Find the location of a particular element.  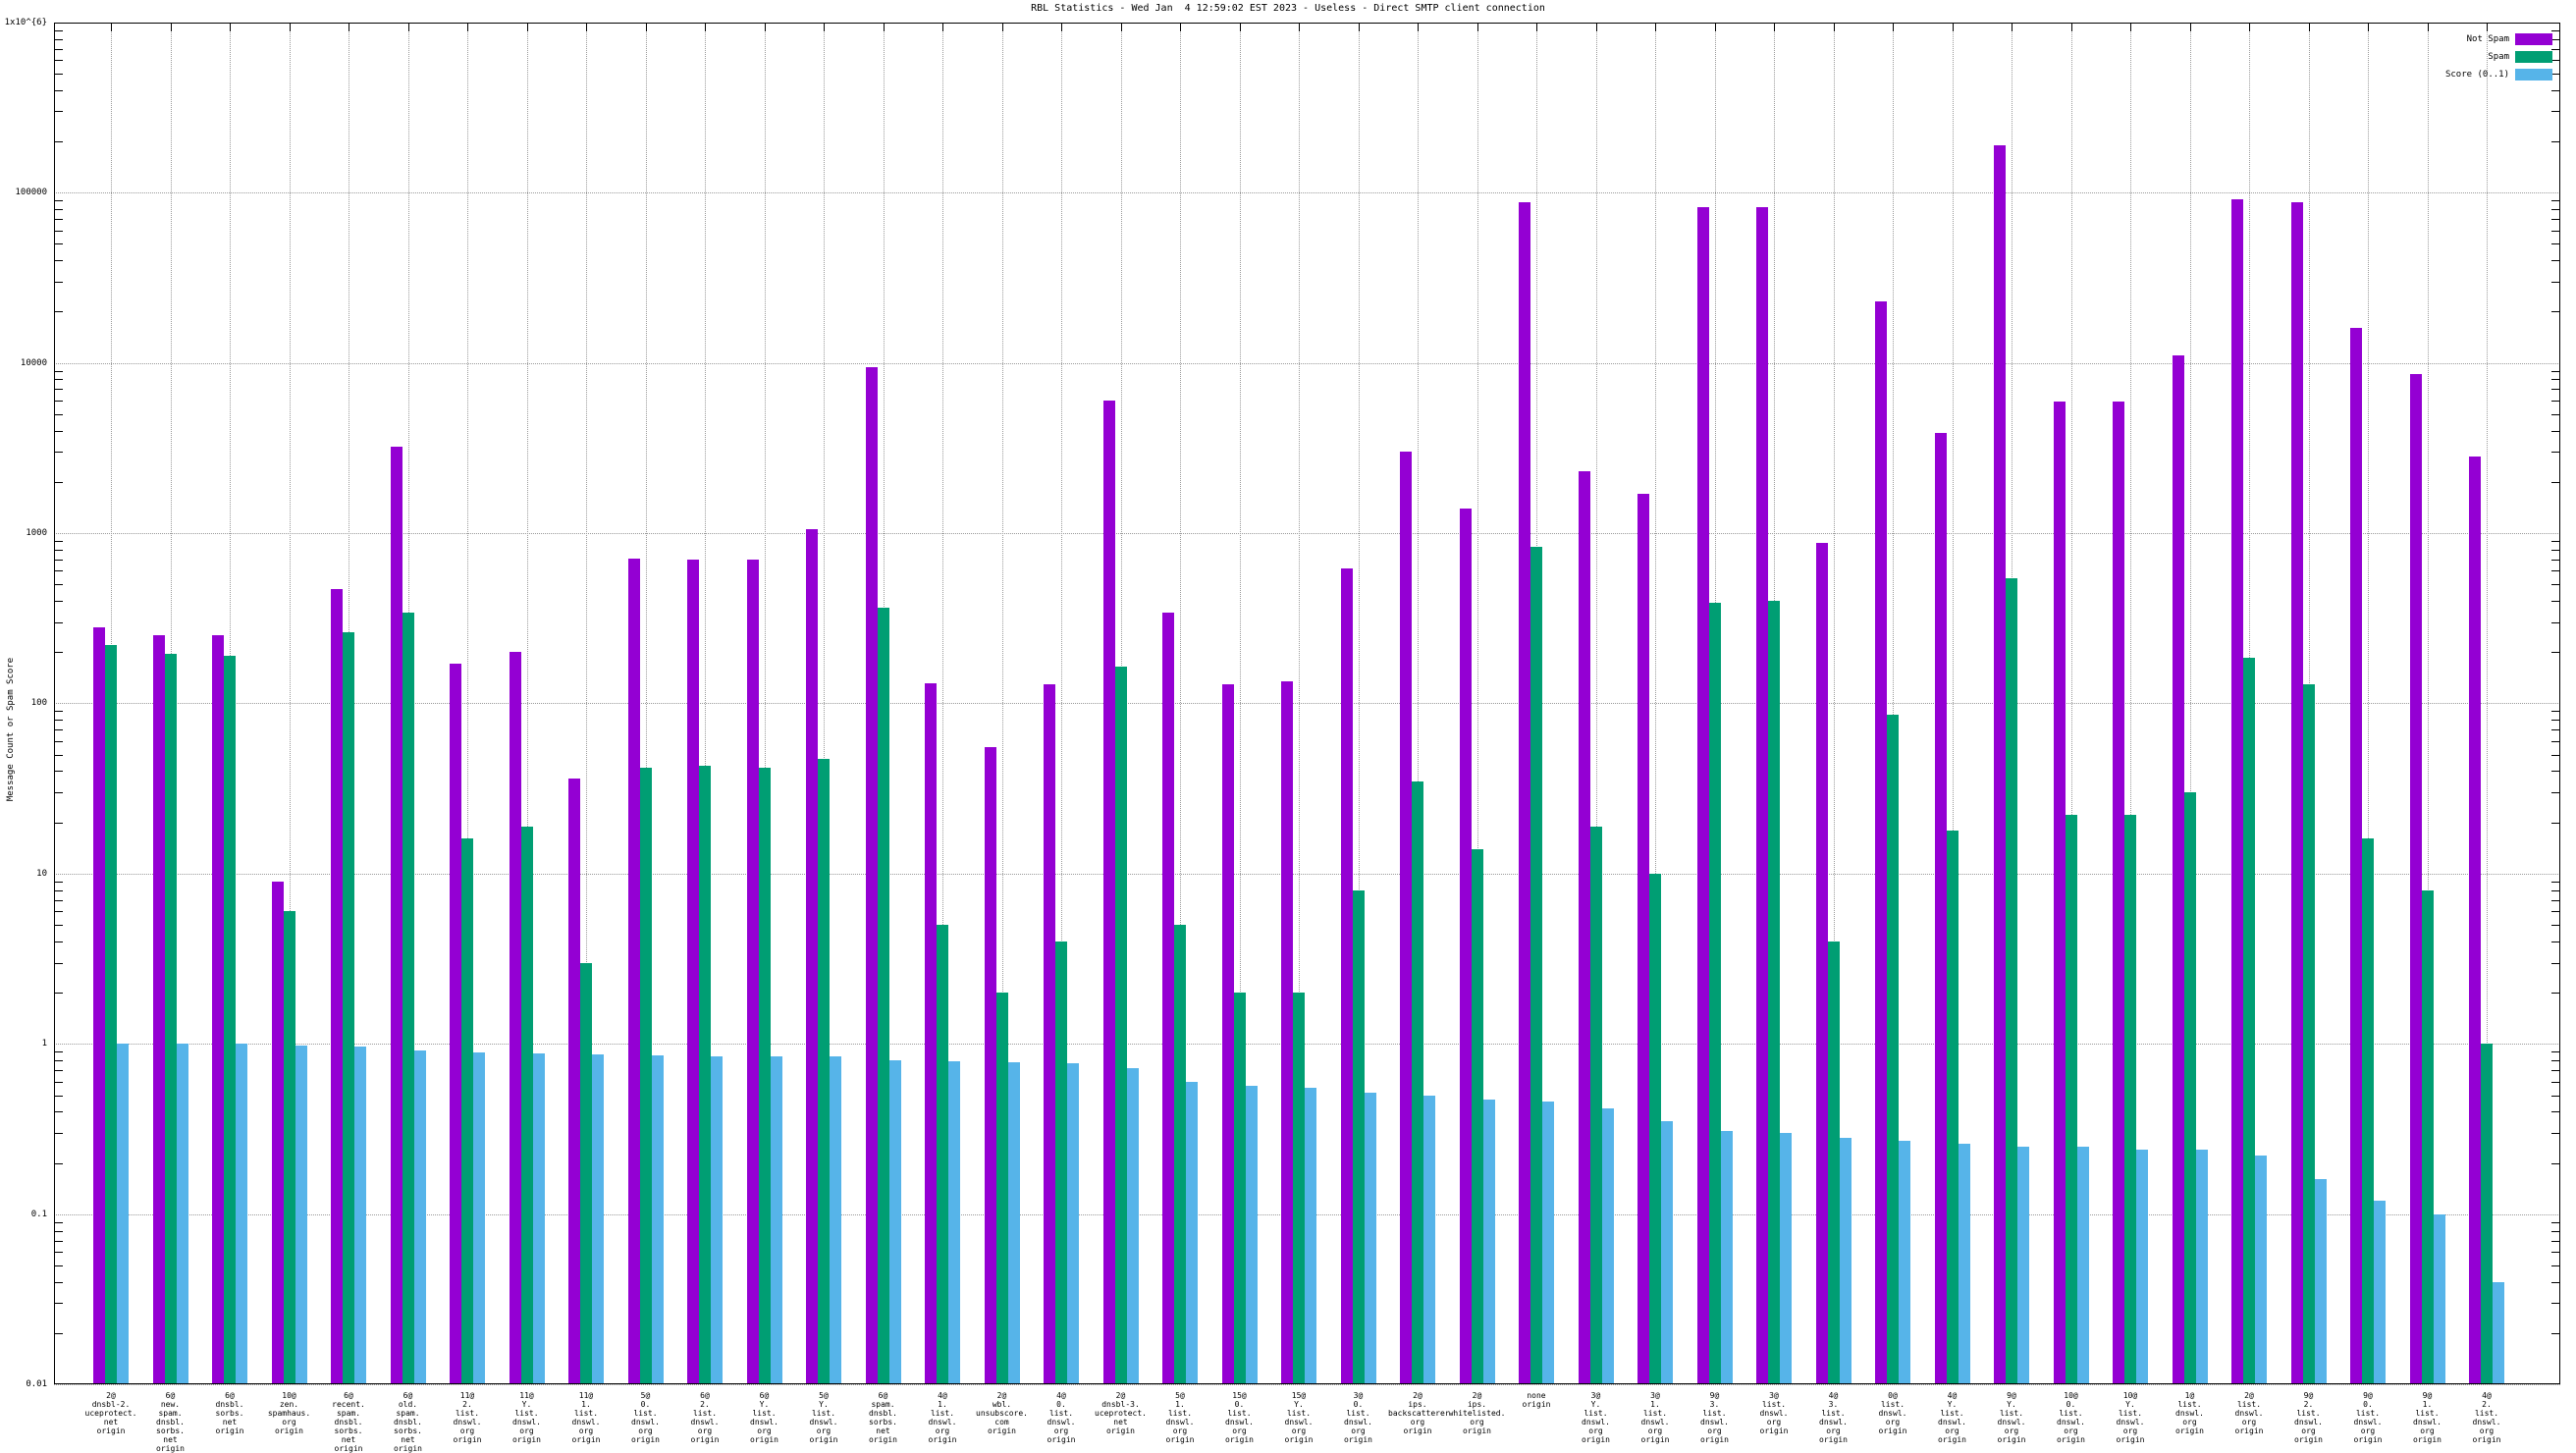

x-tick-label: 9@ 0. list. dnswl. org origin is located at coordinates (2368, 1417).